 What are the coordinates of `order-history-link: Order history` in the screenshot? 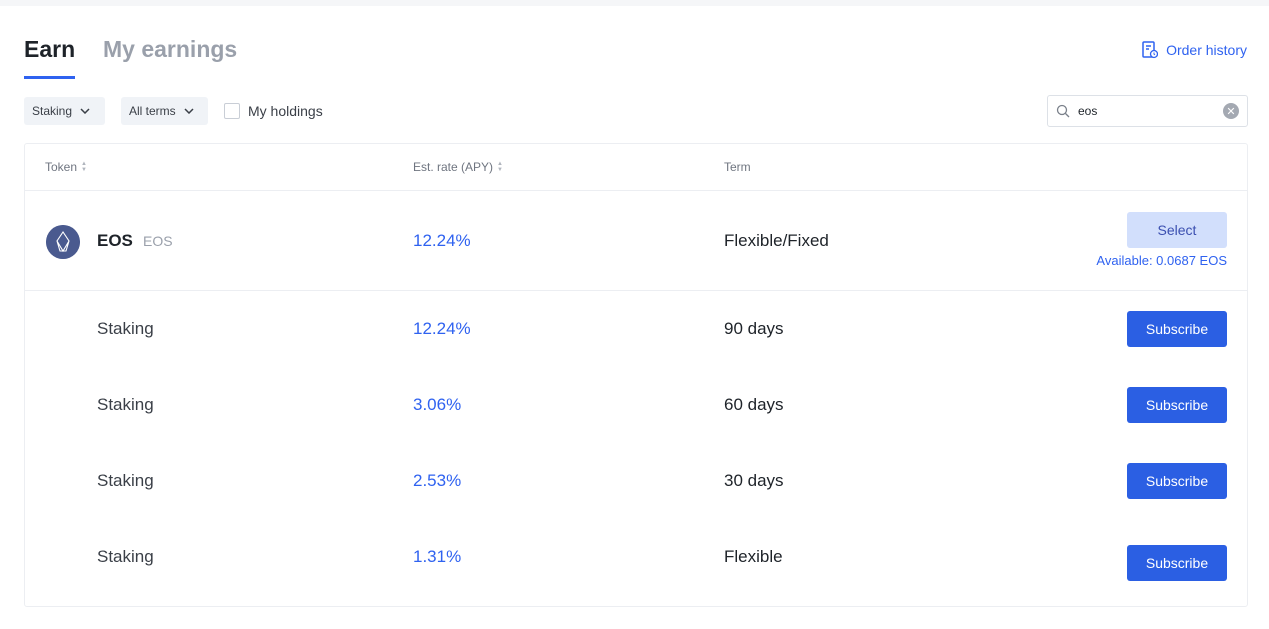 It's located at (1194, 50).